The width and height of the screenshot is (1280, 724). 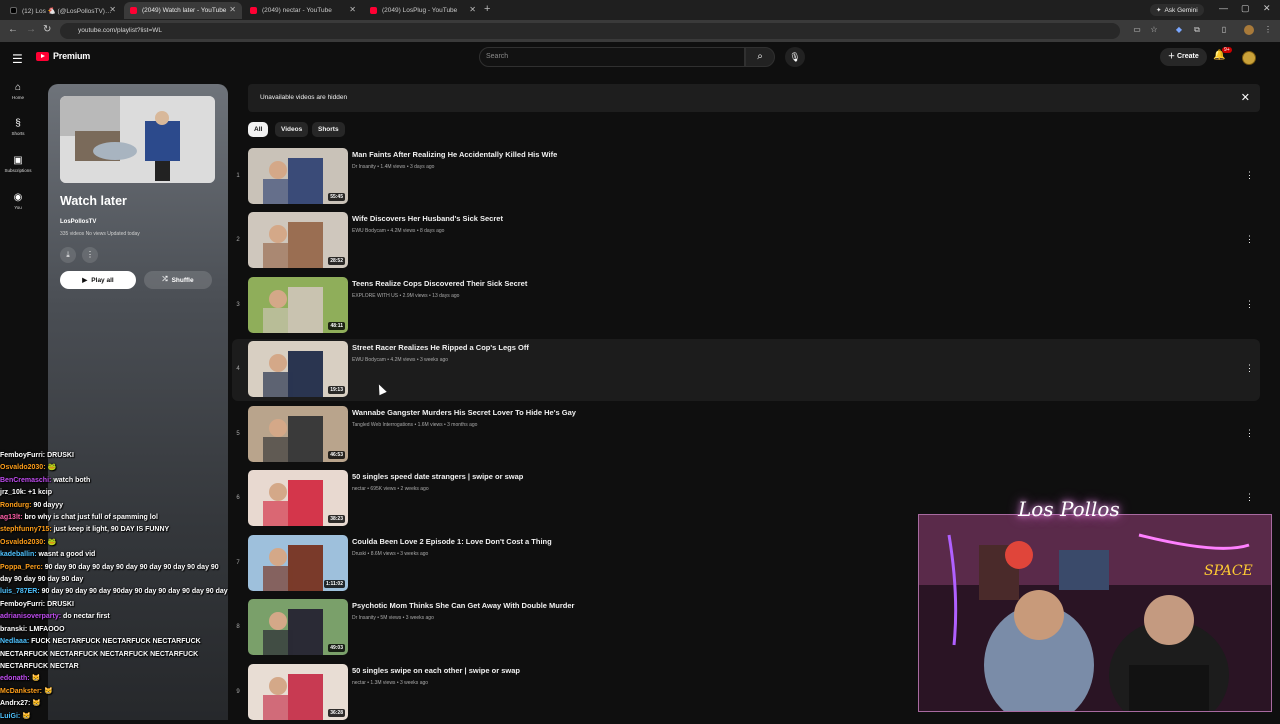 I want to click on video-thumbnail: 49:03, so click(x=298, y=627).